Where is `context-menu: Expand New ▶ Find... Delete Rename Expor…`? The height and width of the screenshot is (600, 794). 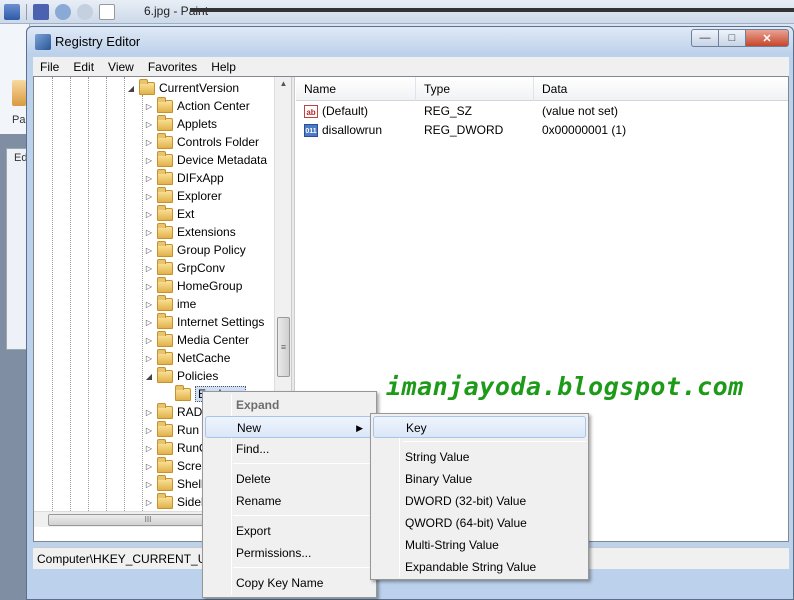 context-menu: Expand New ▶ Find... Delete Rename Expor… is located at coordinates (289, 494).